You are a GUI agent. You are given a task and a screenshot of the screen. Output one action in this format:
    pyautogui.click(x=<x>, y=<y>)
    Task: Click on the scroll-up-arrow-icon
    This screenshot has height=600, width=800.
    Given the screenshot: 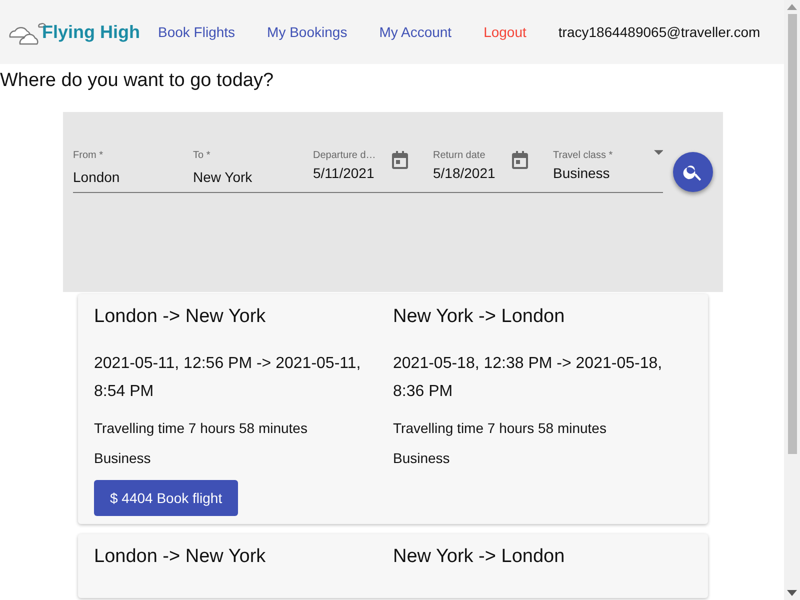 What is the action you would take?
    pyautogui.click(x=792, y=7)
    